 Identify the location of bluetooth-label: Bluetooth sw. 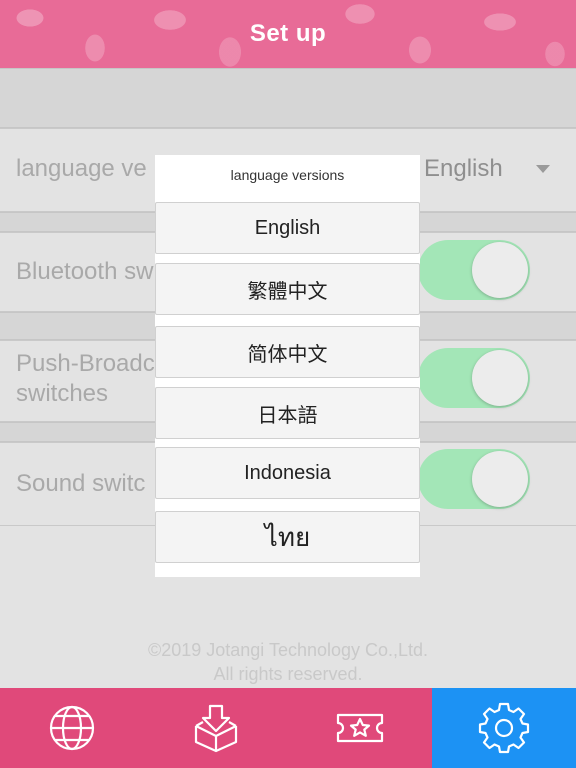
(85, 271).